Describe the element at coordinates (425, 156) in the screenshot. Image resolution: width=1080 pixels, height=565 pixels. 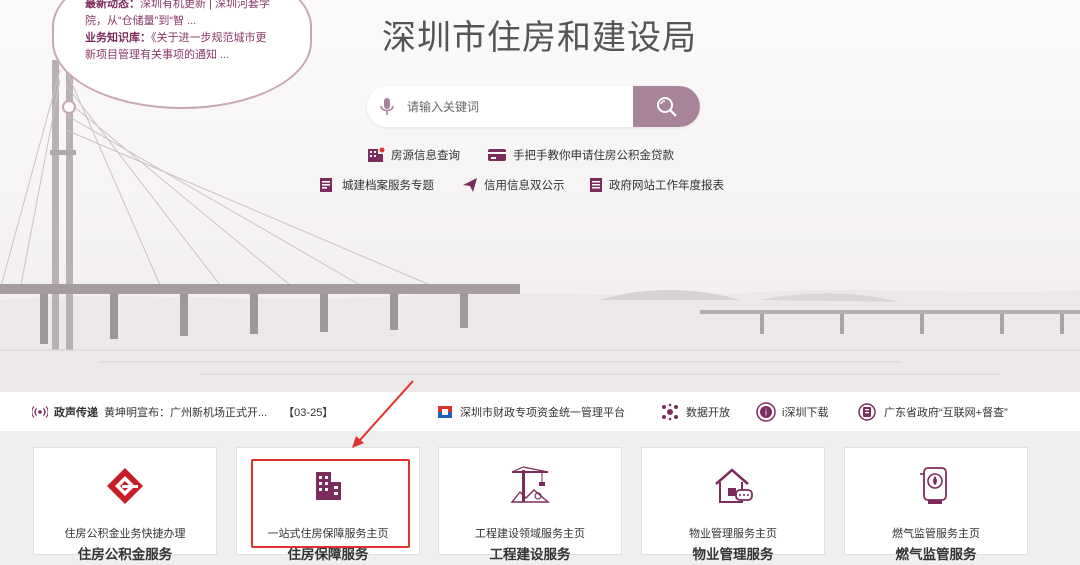
I see `quick-link-label: 房源信息查询` at that location.